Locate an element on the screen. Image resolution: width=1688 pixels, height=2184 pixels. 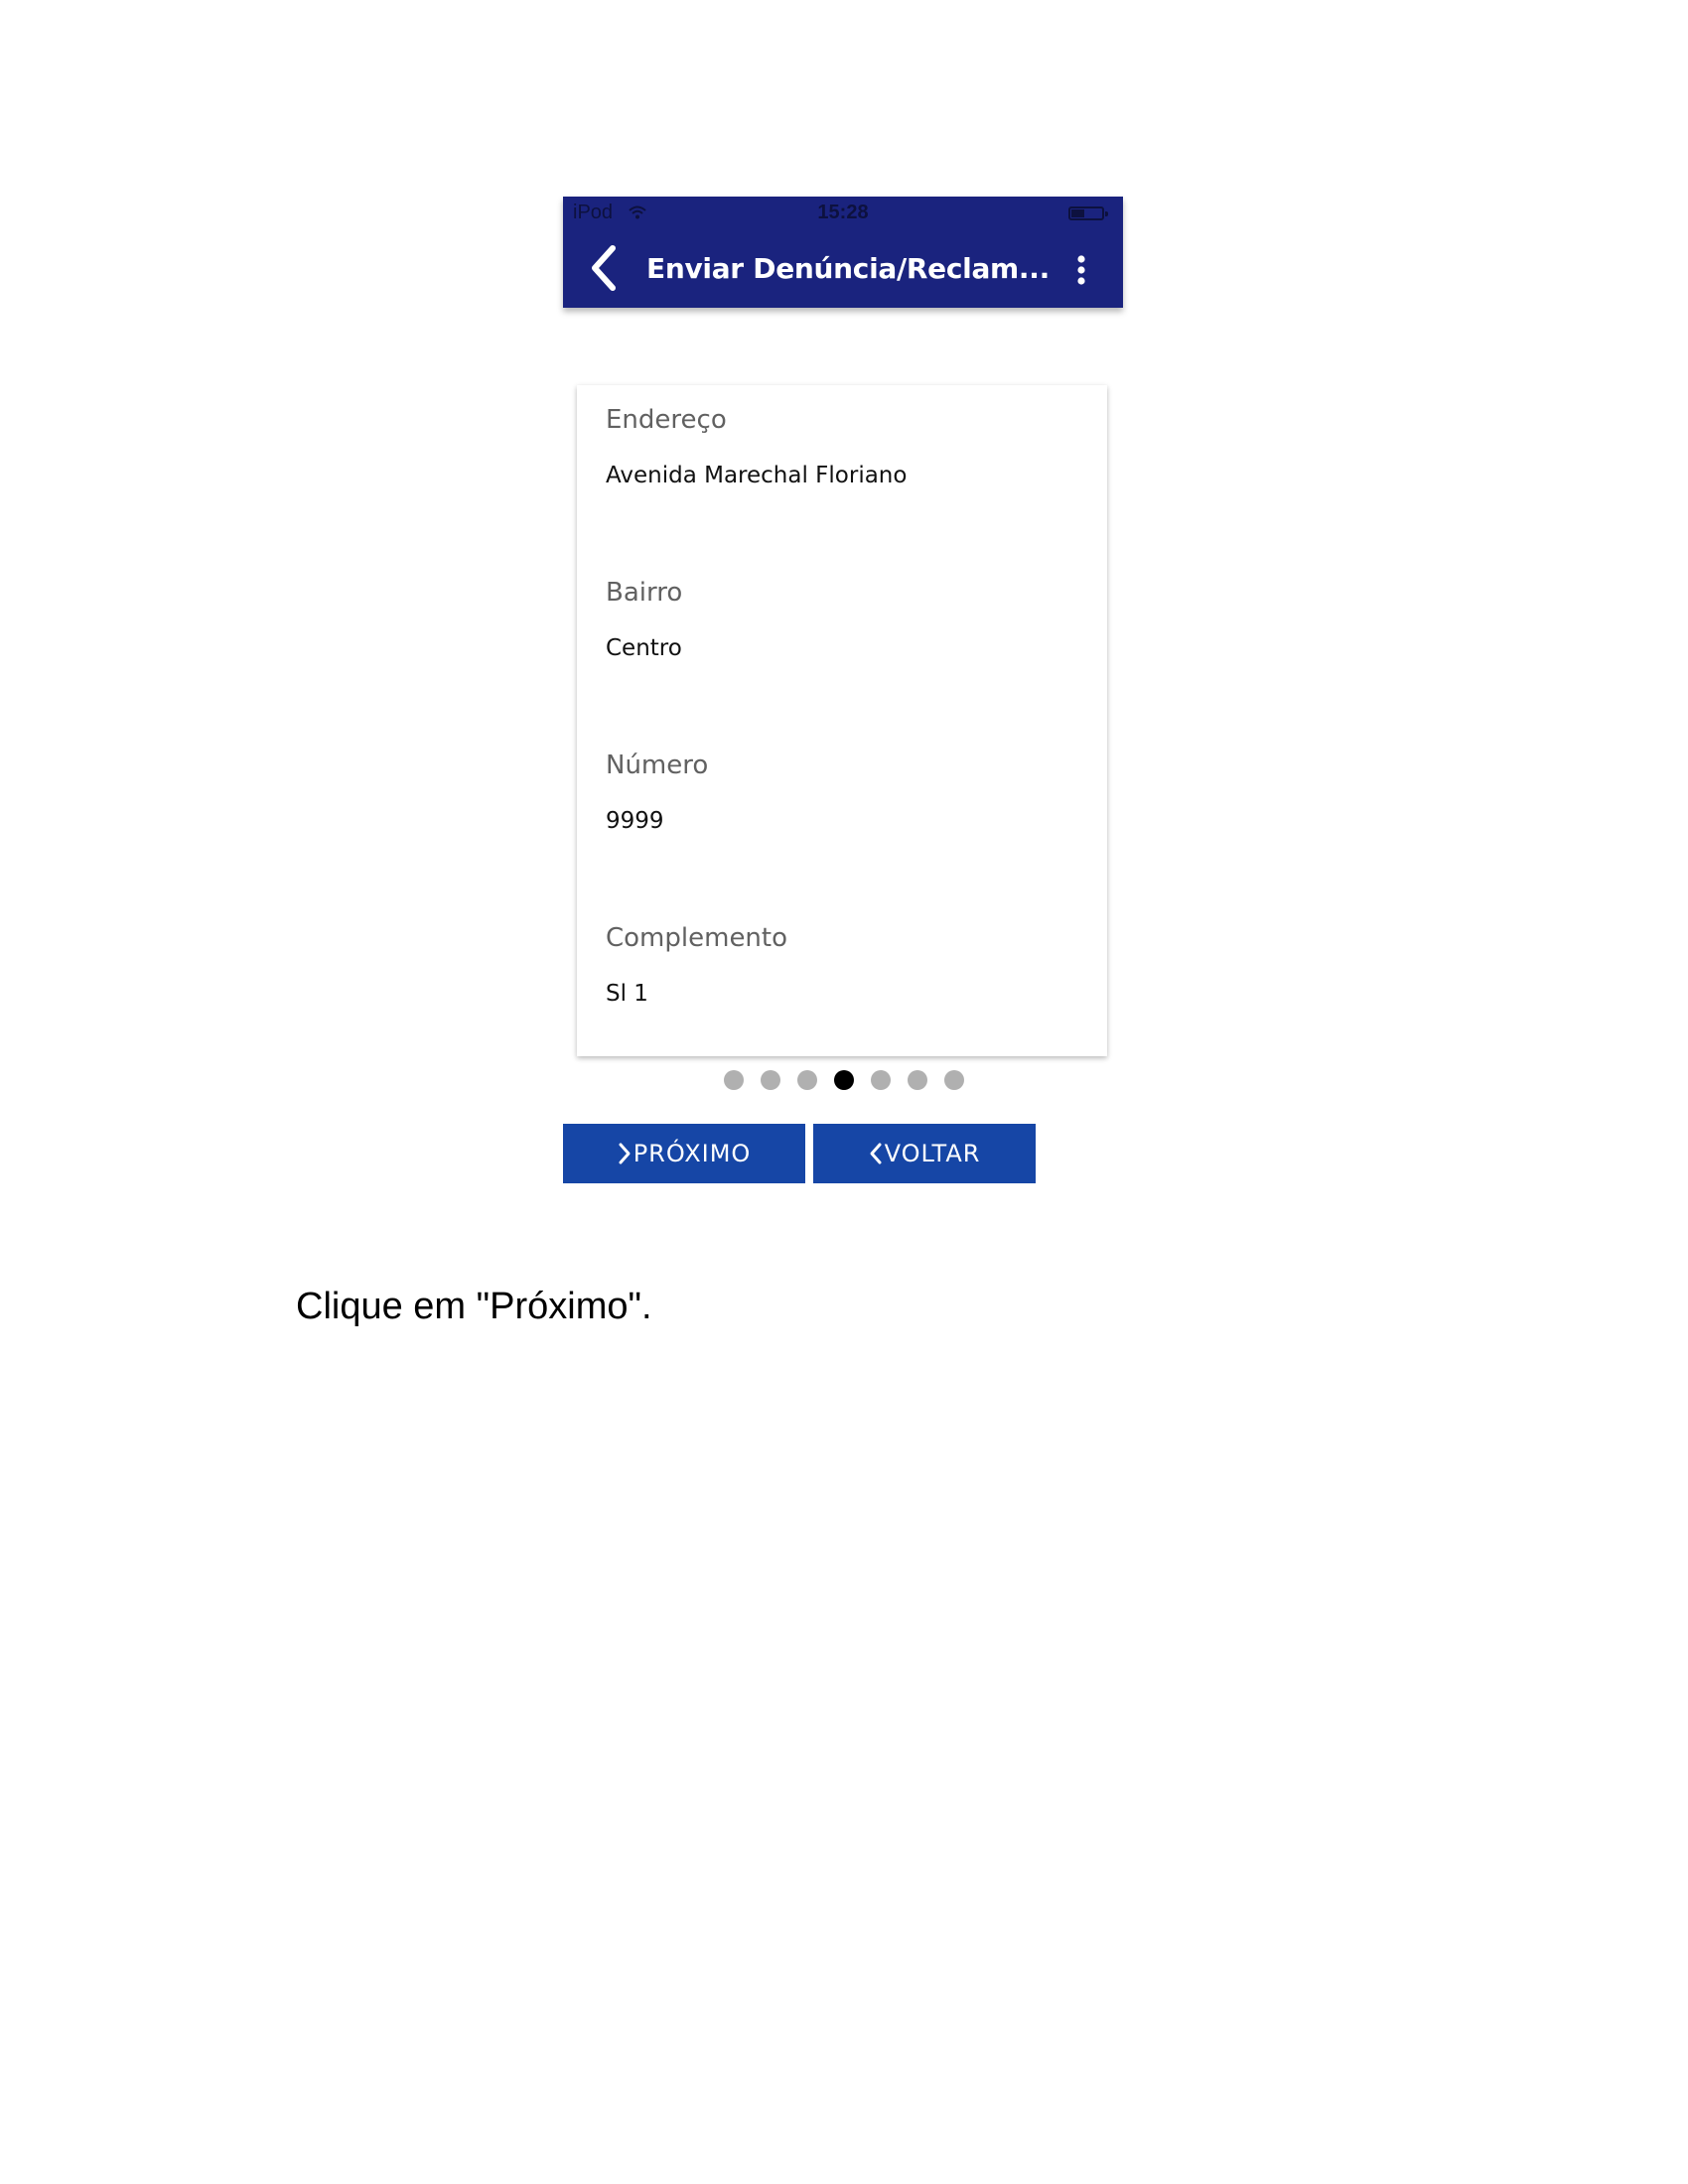
field-label: Complemento is located at coordinates (697, 938).